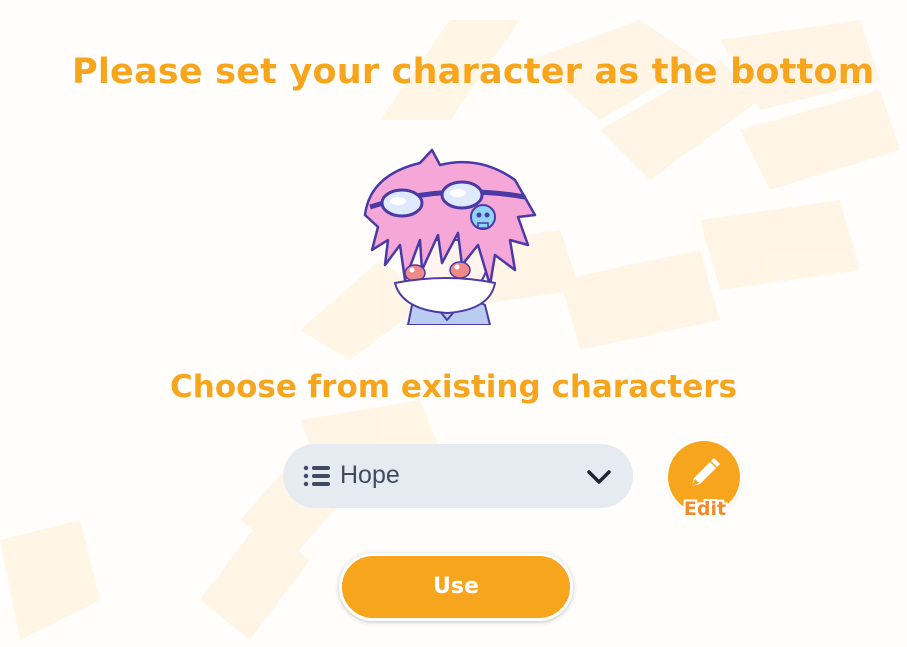 This screenshot has height=647, width=907. What do you see at coordinates (458, 476) in the screenshot?
I see `character-select-dropdown: Hope` at bounding box center [458, 476].